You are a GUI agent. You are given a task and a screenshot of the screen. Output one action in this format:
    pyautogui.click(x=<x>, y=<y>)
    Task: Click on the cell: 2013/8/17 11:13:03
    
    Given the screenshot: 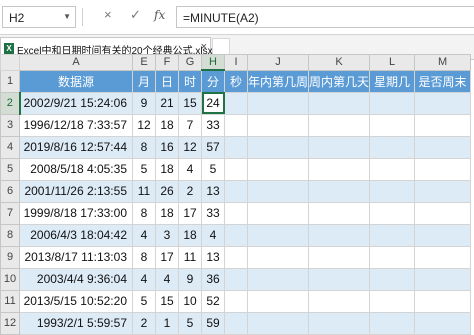 What is the action you would take?
    pyautogui.click(x=76, y=257)
    